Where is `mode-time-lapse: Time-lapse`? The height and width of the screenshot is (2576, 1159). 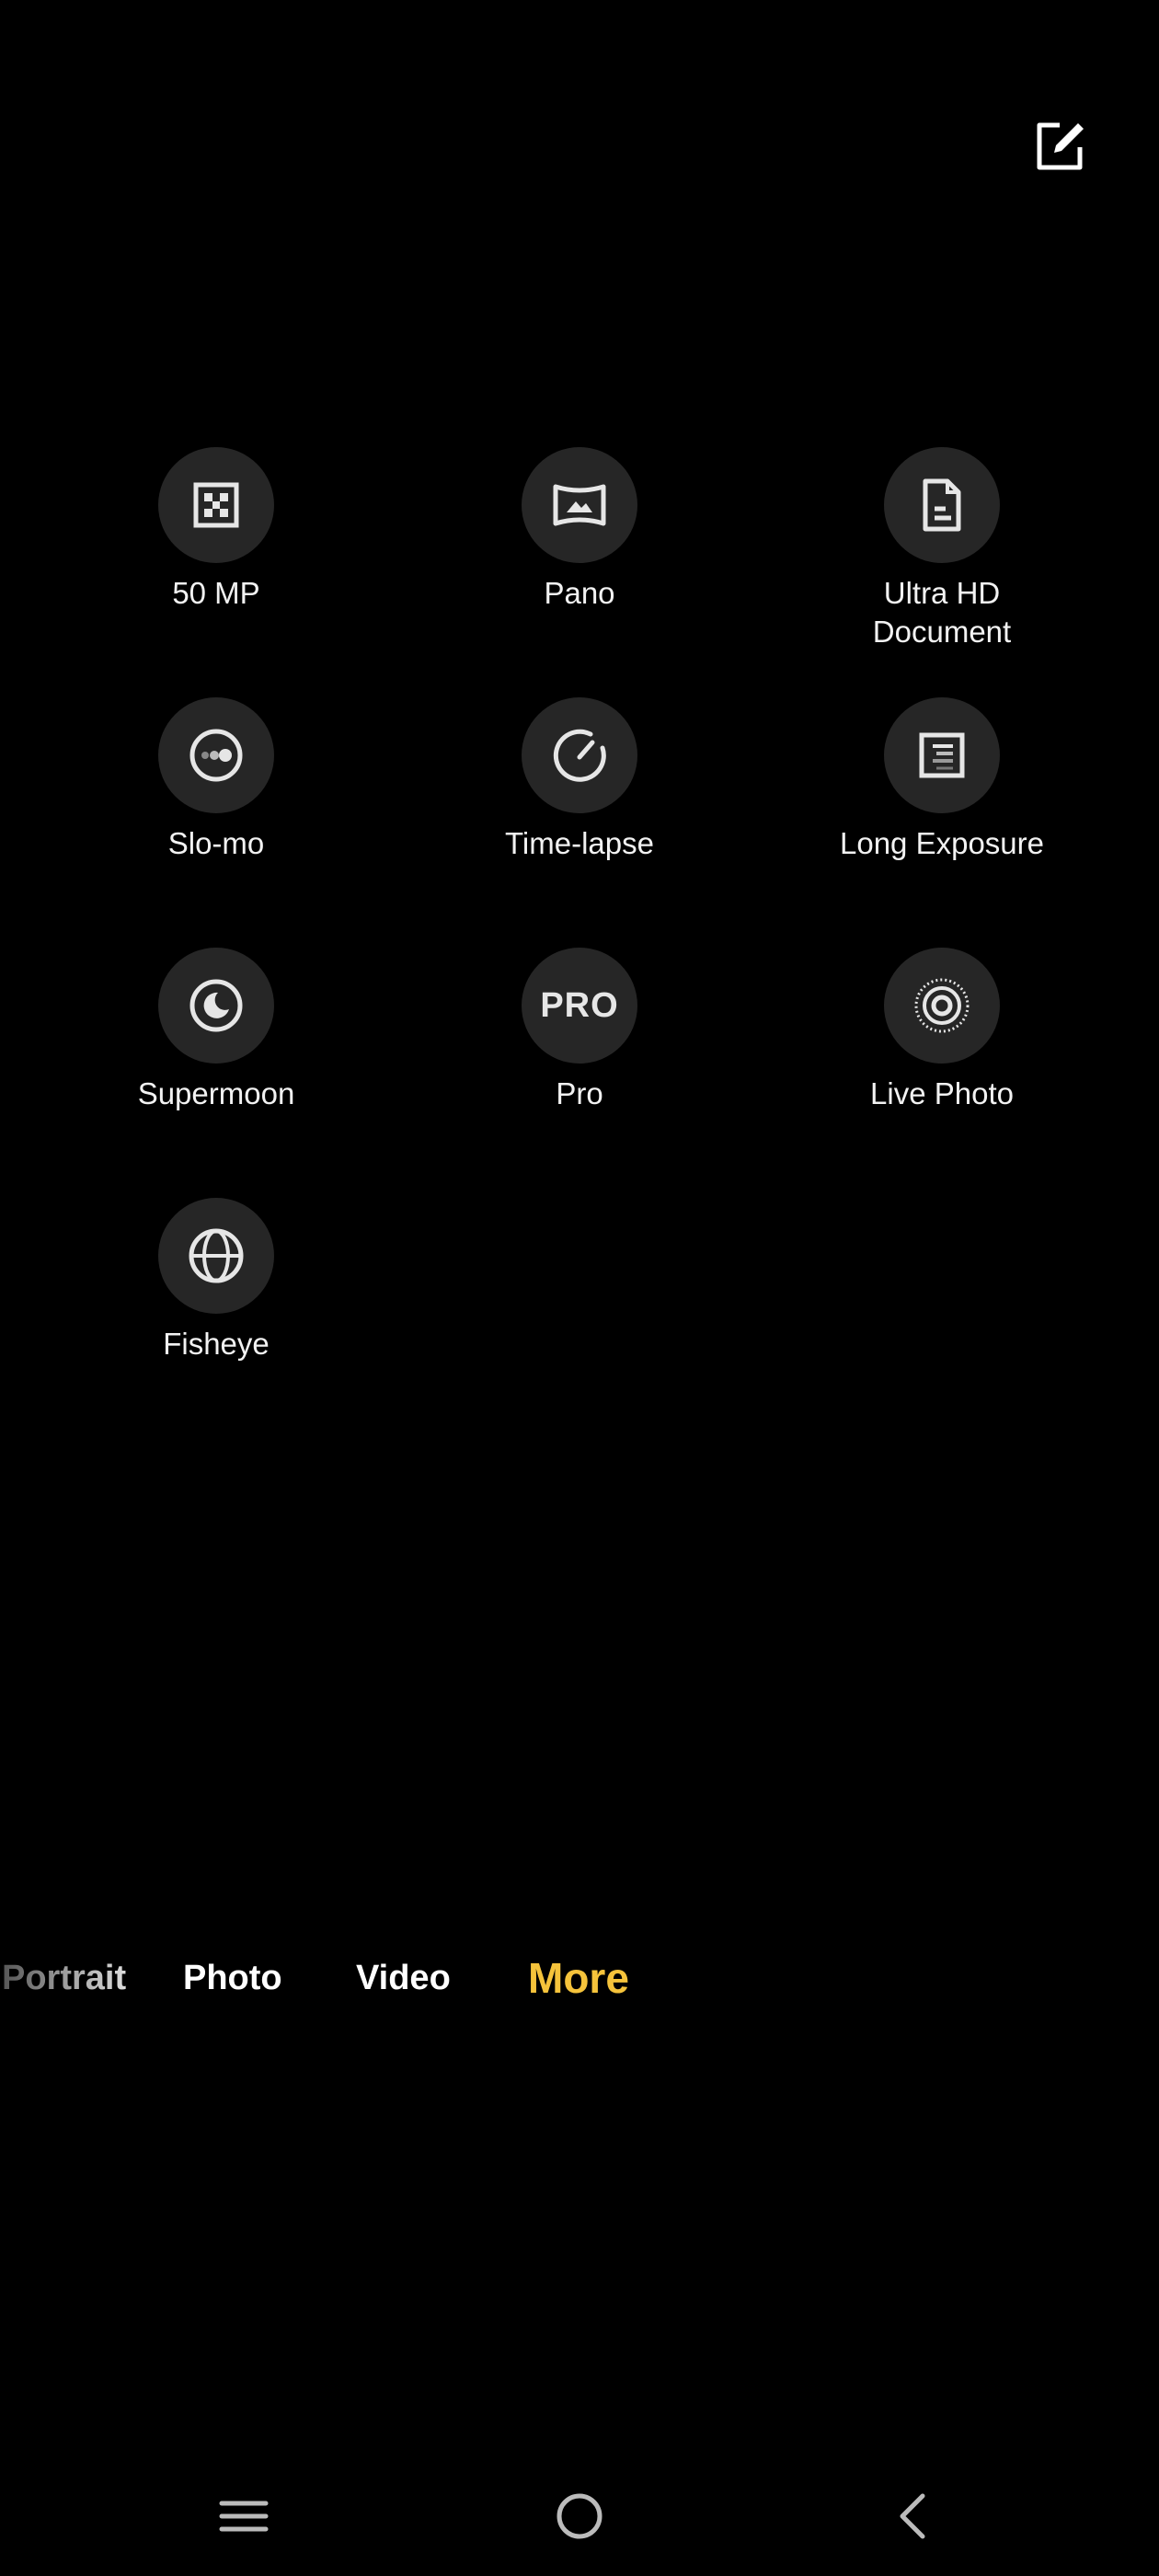 mode-time-lapse: Time-lapse is located at coordinates (579, 780).